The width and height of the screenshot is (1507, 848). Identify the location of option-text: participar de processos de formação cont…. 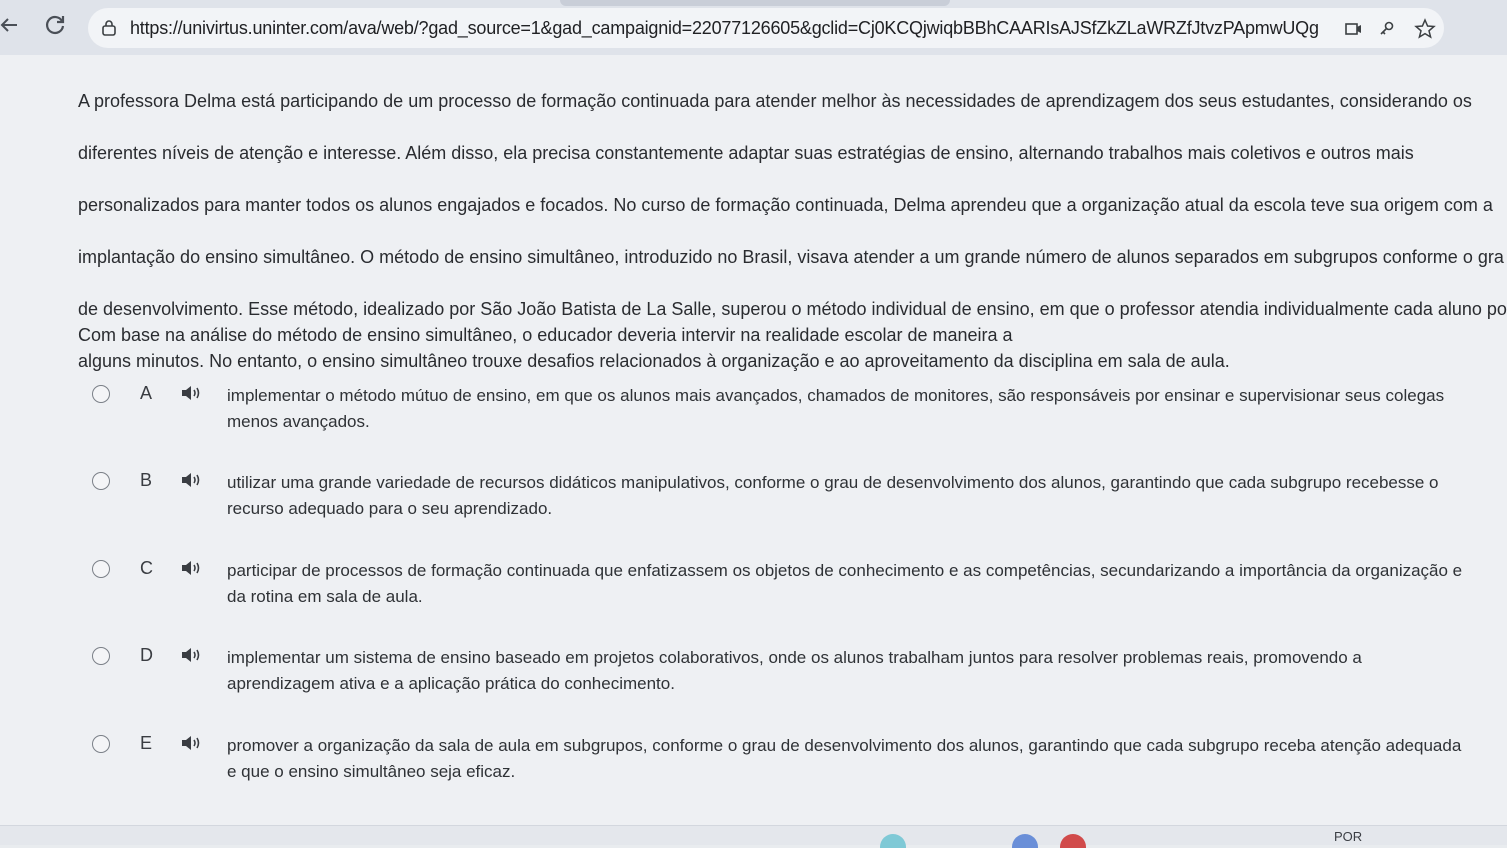
(867, 584).